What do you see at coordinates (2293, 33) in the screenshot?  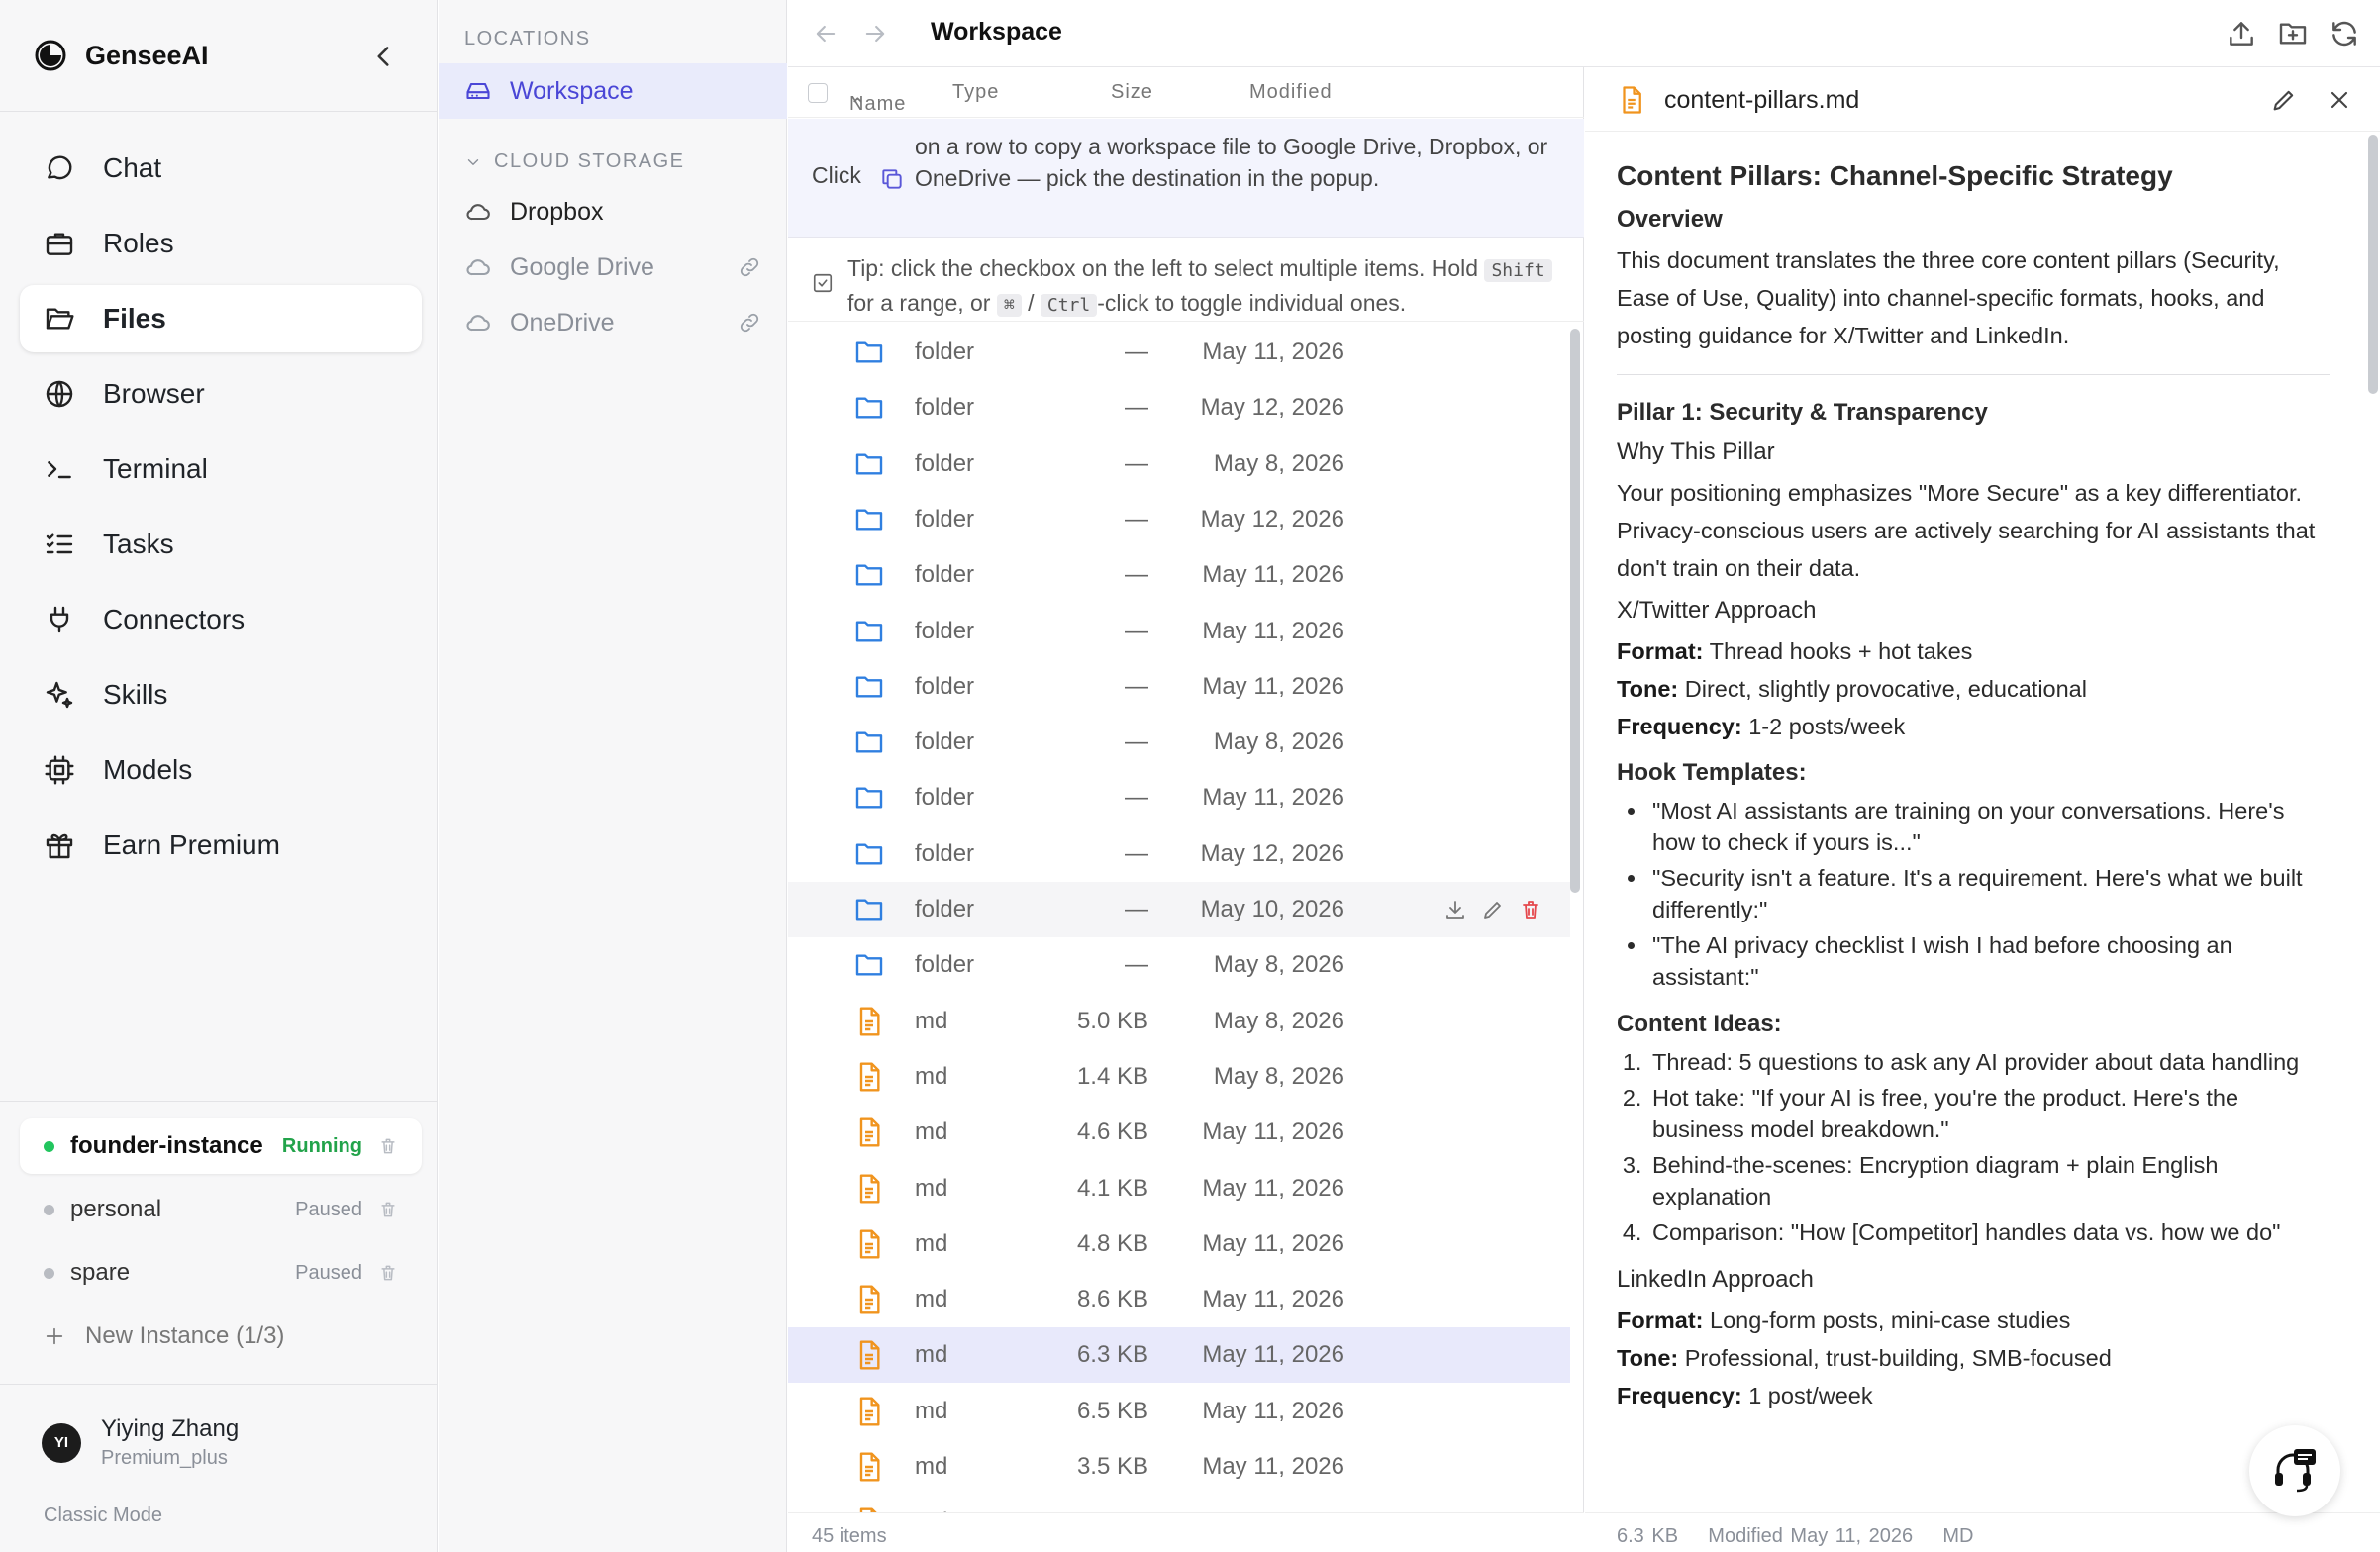 I see `new-folder-icon` at bounding box center [2293, 33].